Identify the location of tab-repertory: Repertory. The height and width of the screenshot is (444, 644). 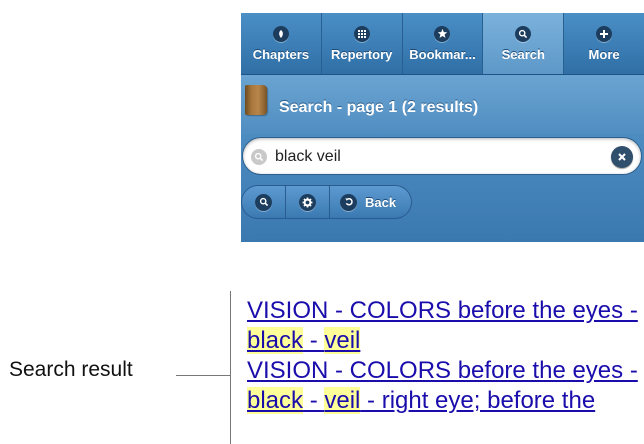
(362, 43).